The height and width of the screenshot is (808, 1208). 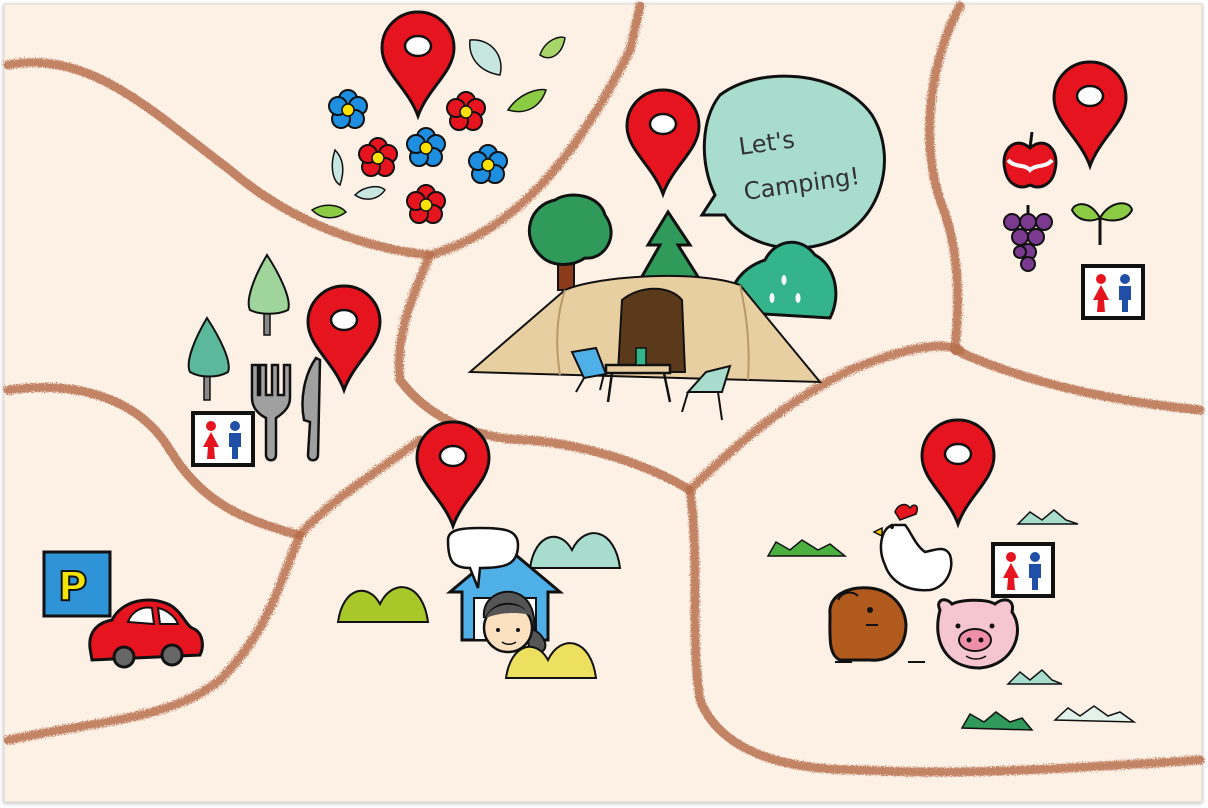 What do you see at coordinates (792, 162) in the screenshot?
I see `speech-bubble: Let's Camping!` at bounding box center [792, 162].